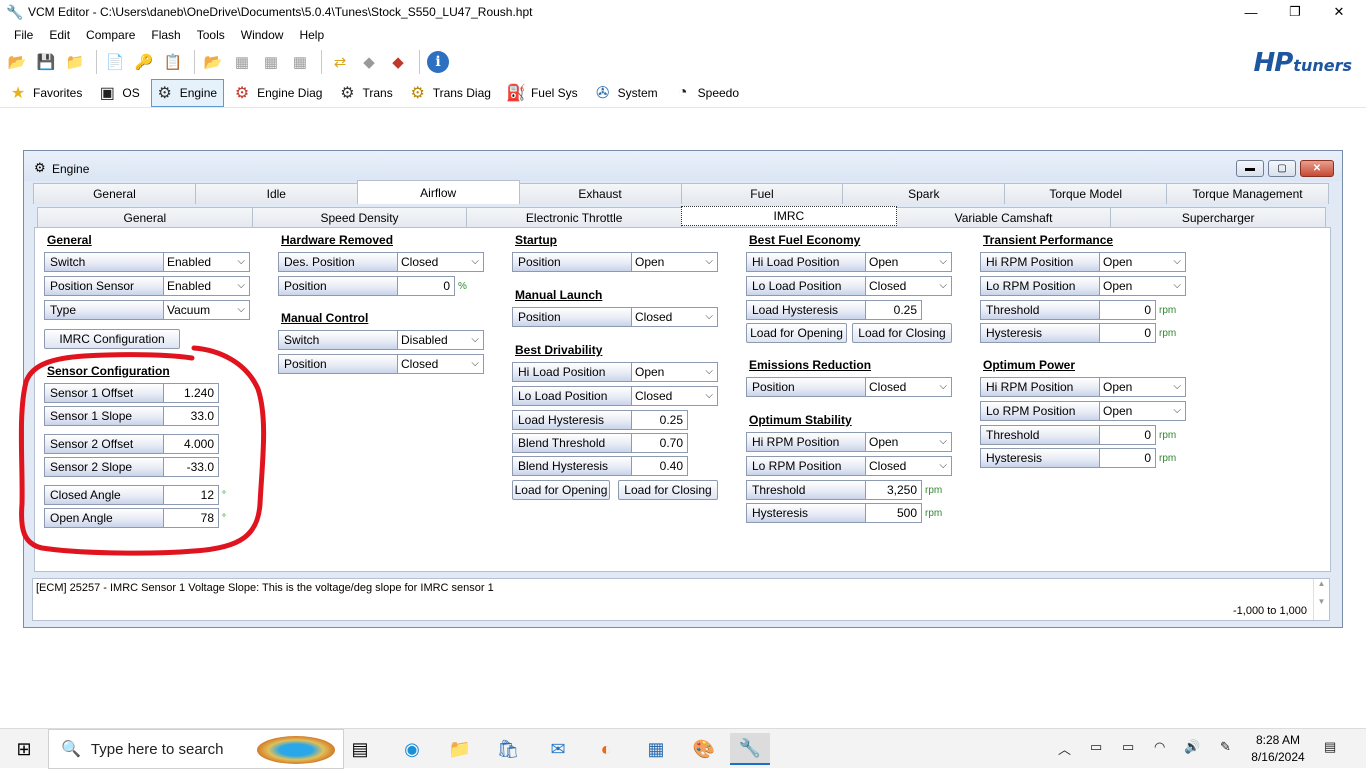 The height and width of the screenshot is (769, 1366). What do you see at coordinates (438, 62) in the screenshot?
I see `info-button: i` at bounding box center [438, 62].